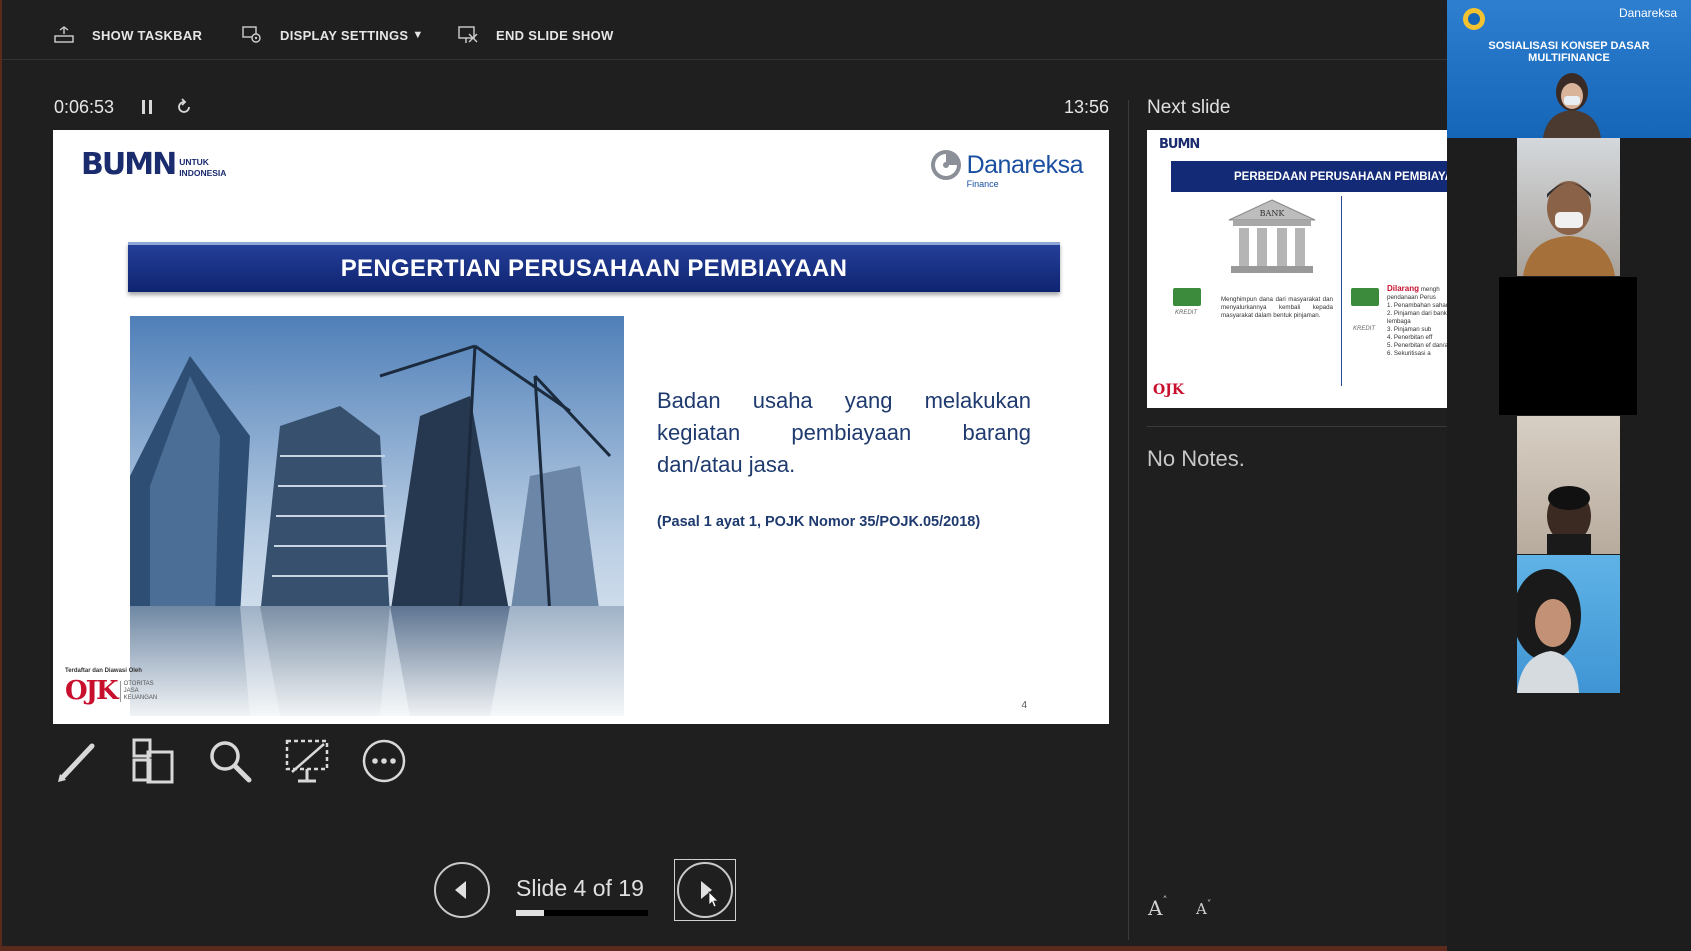 This screenshot has width=1691, height=951. I want to click on presenter-video, so click(1572, 105).